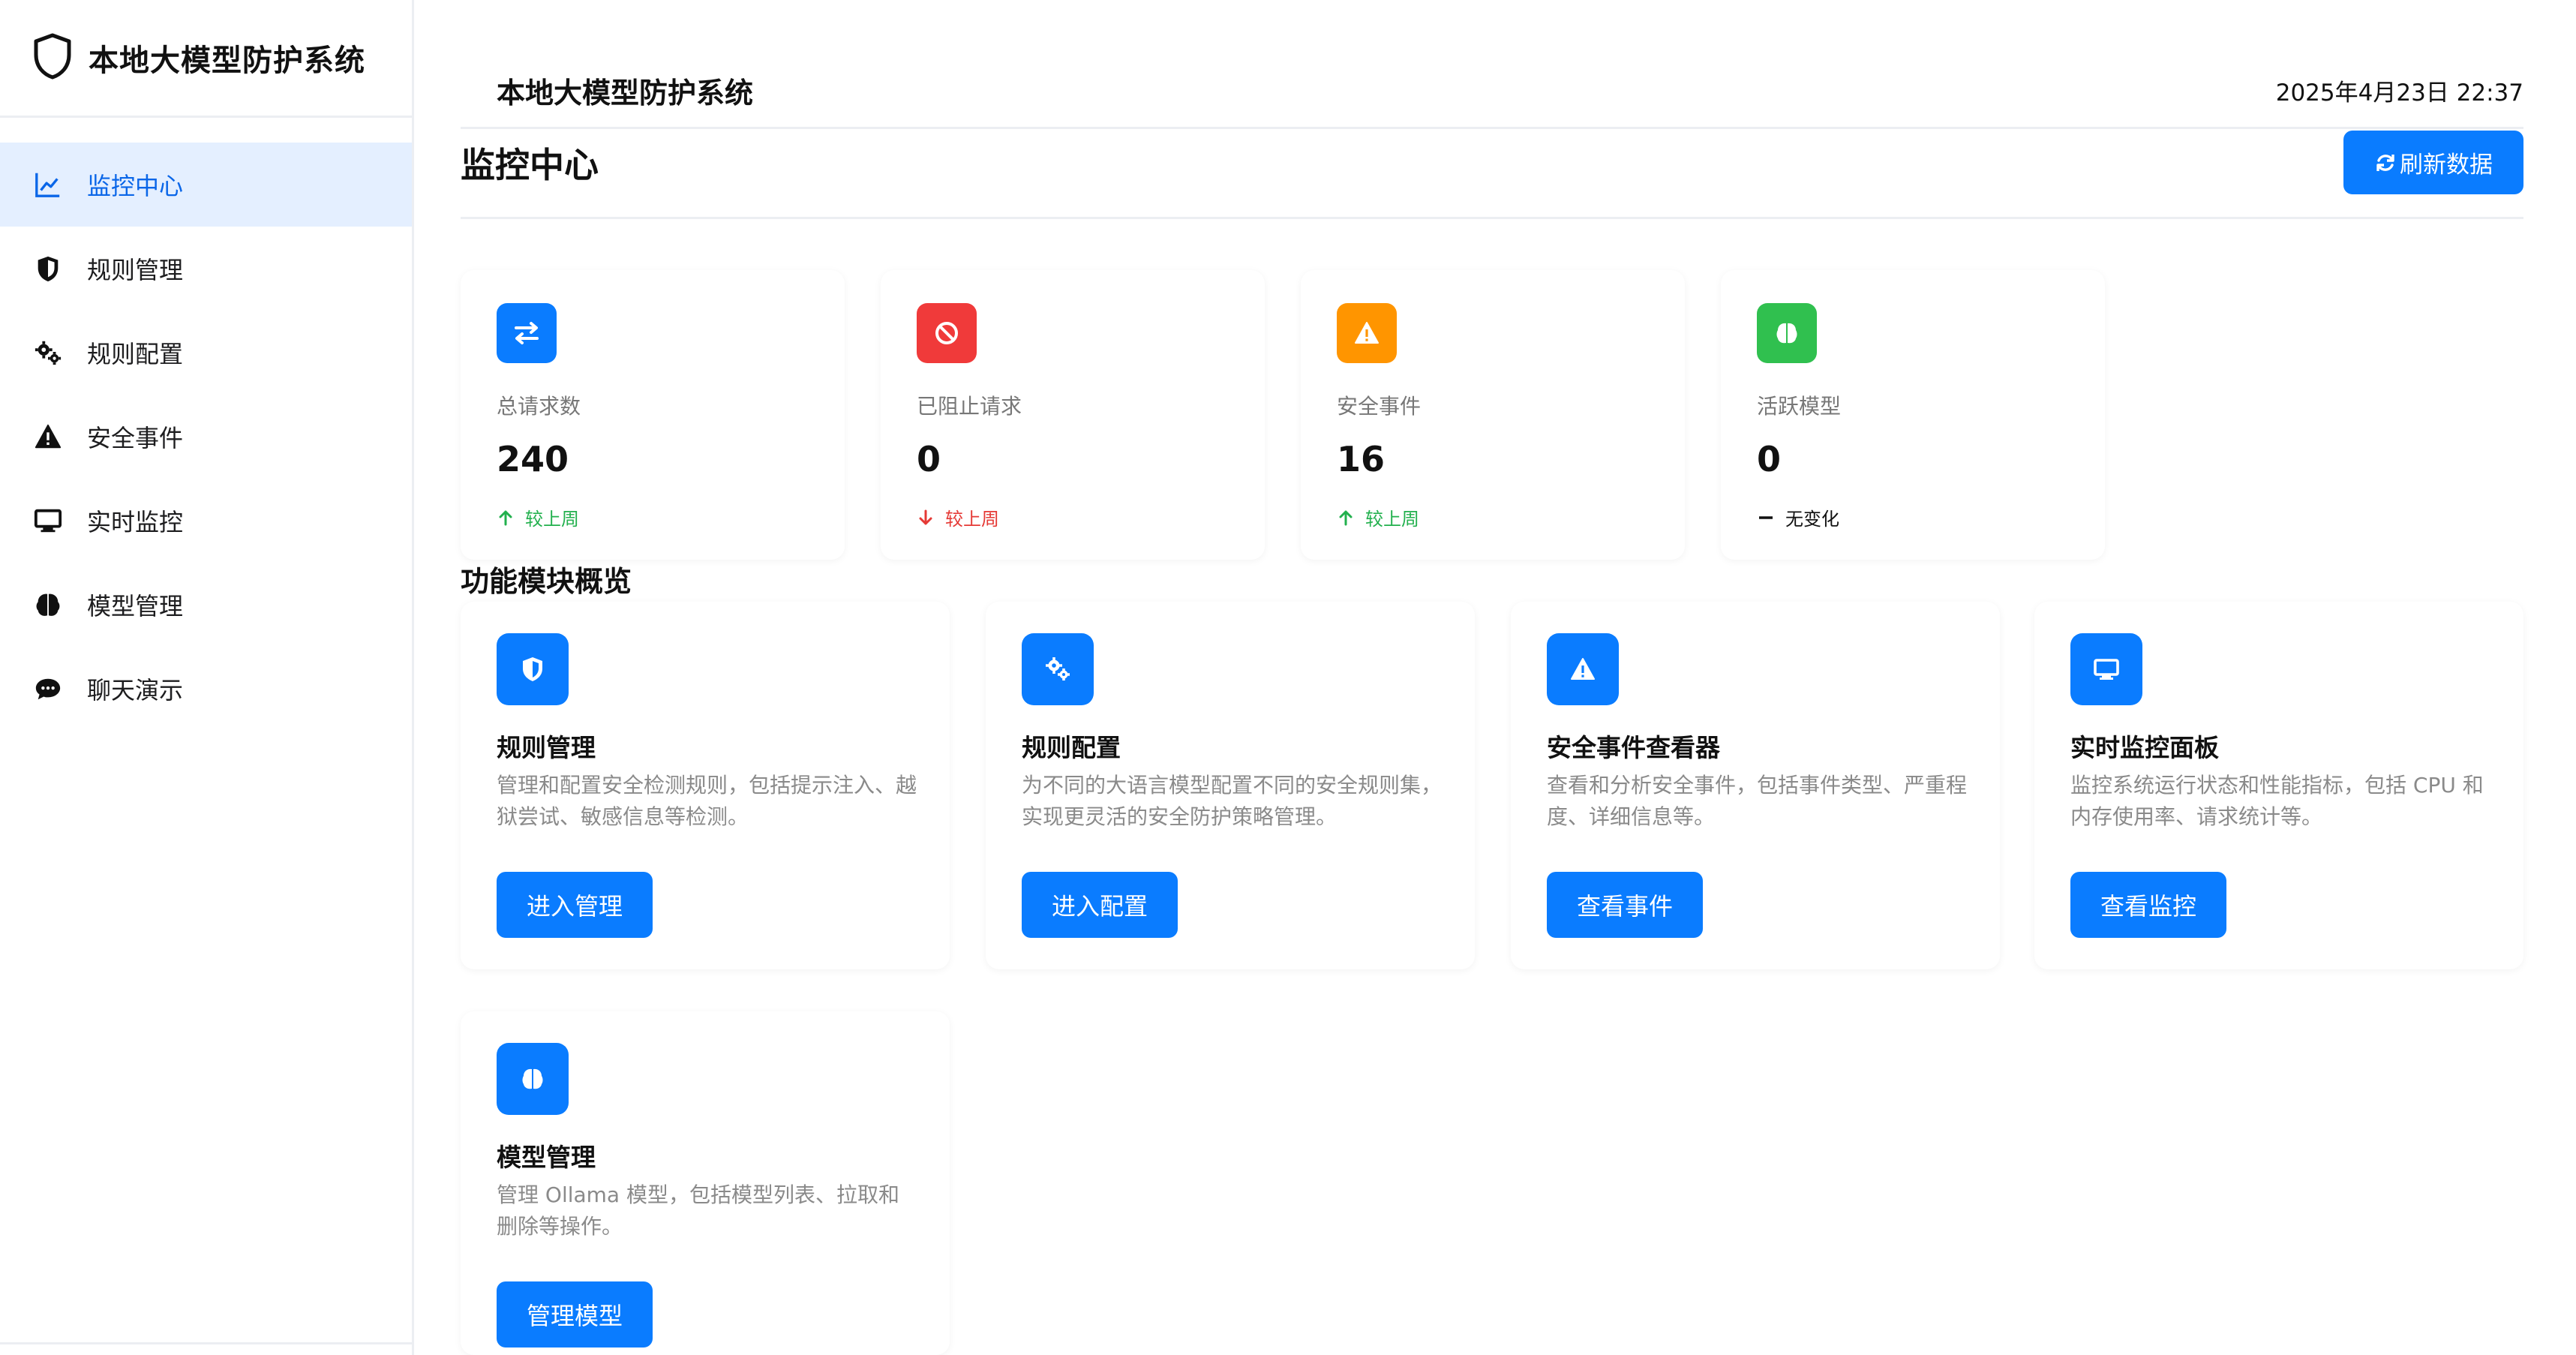  I want to click on sidebar-item-rules: 规则管理, so click(206, 269).